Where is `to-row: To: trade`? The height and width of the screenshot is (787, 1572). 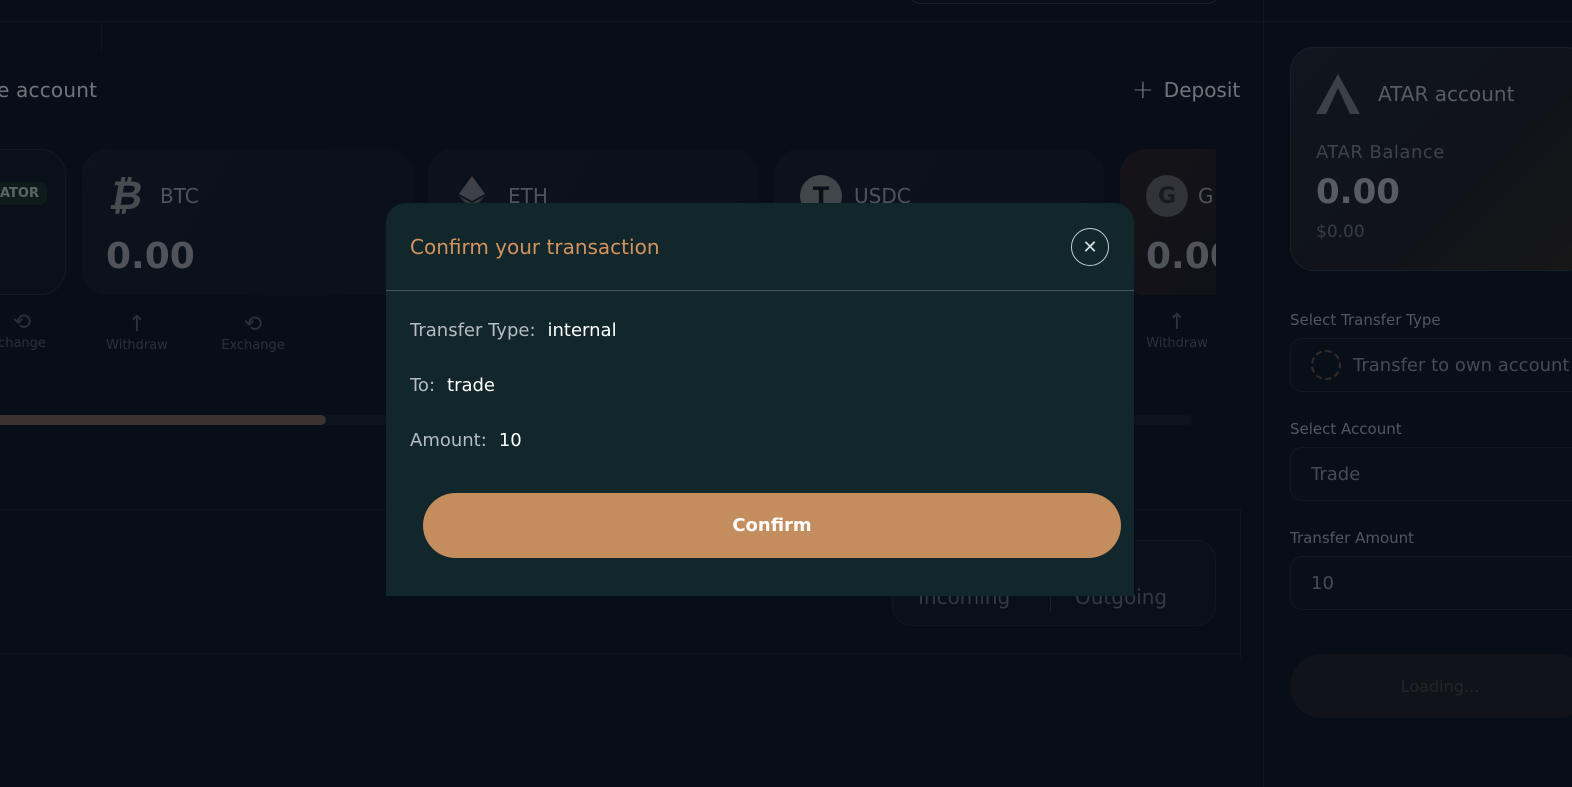
to-row: To: trade is located at coordinates (452, 385).